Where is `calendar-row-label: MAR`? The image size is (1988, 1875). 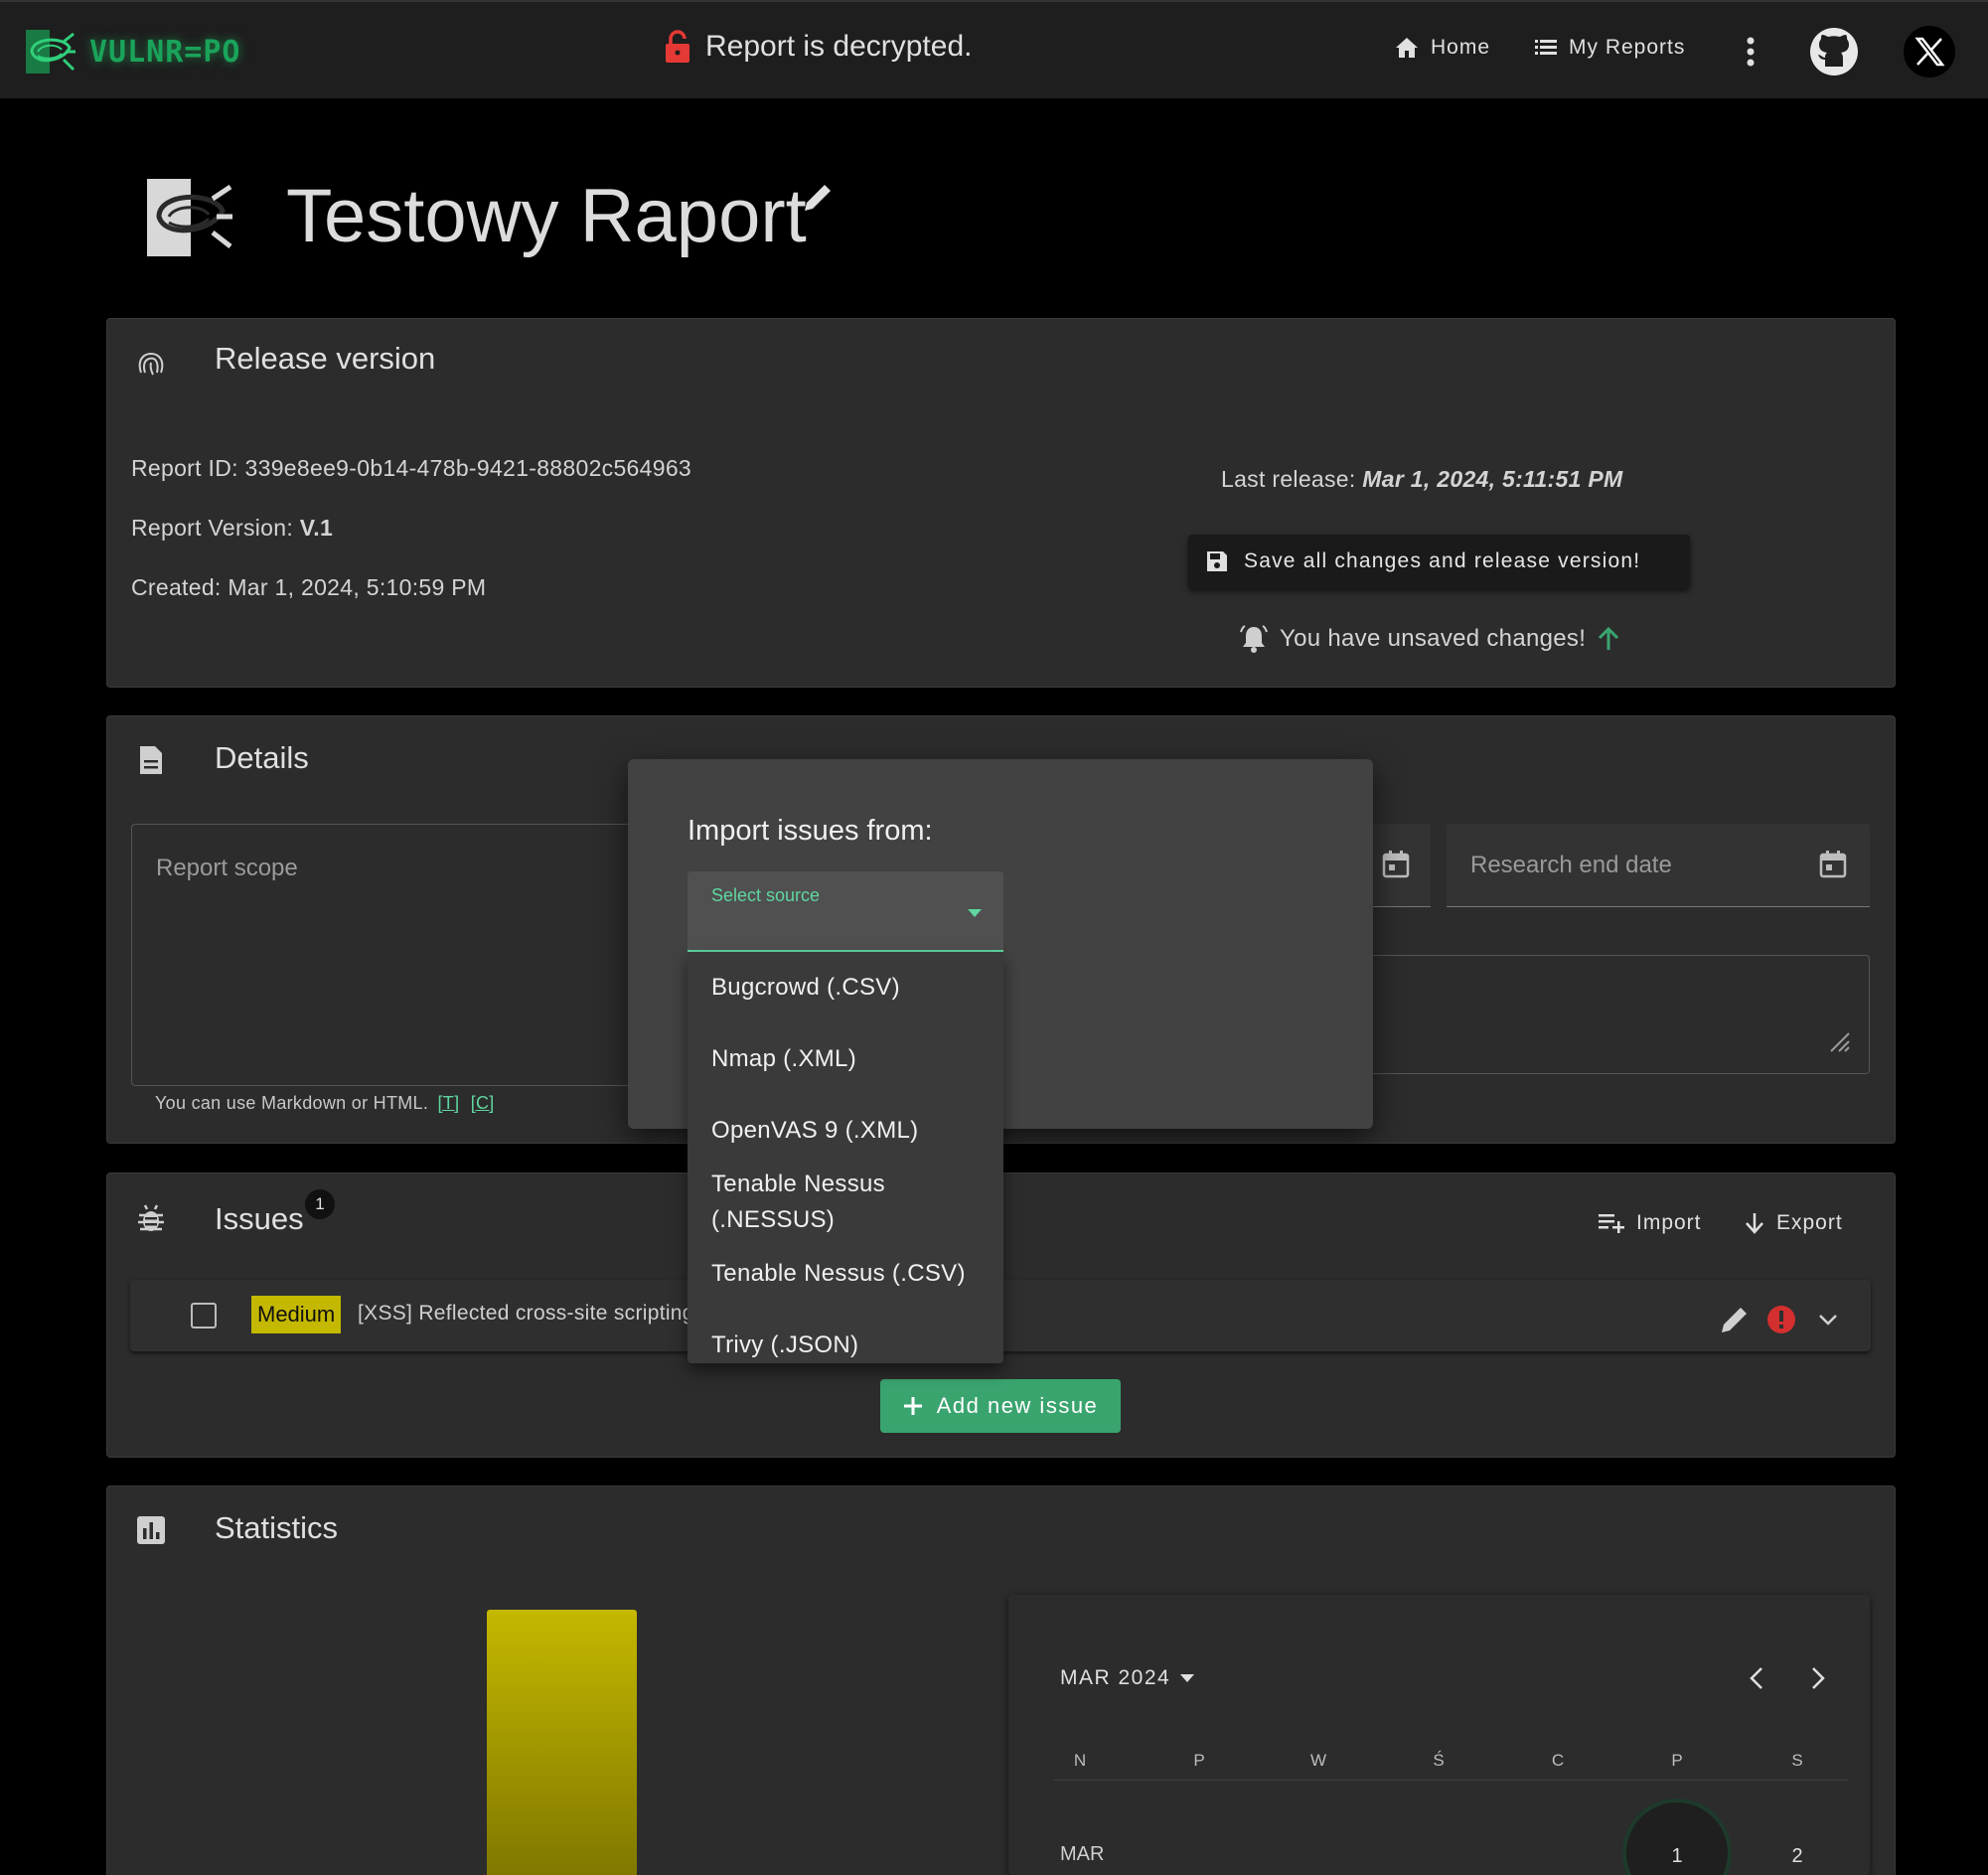
calendar-row-label: MAR is located at coordinates (1082, 1854).